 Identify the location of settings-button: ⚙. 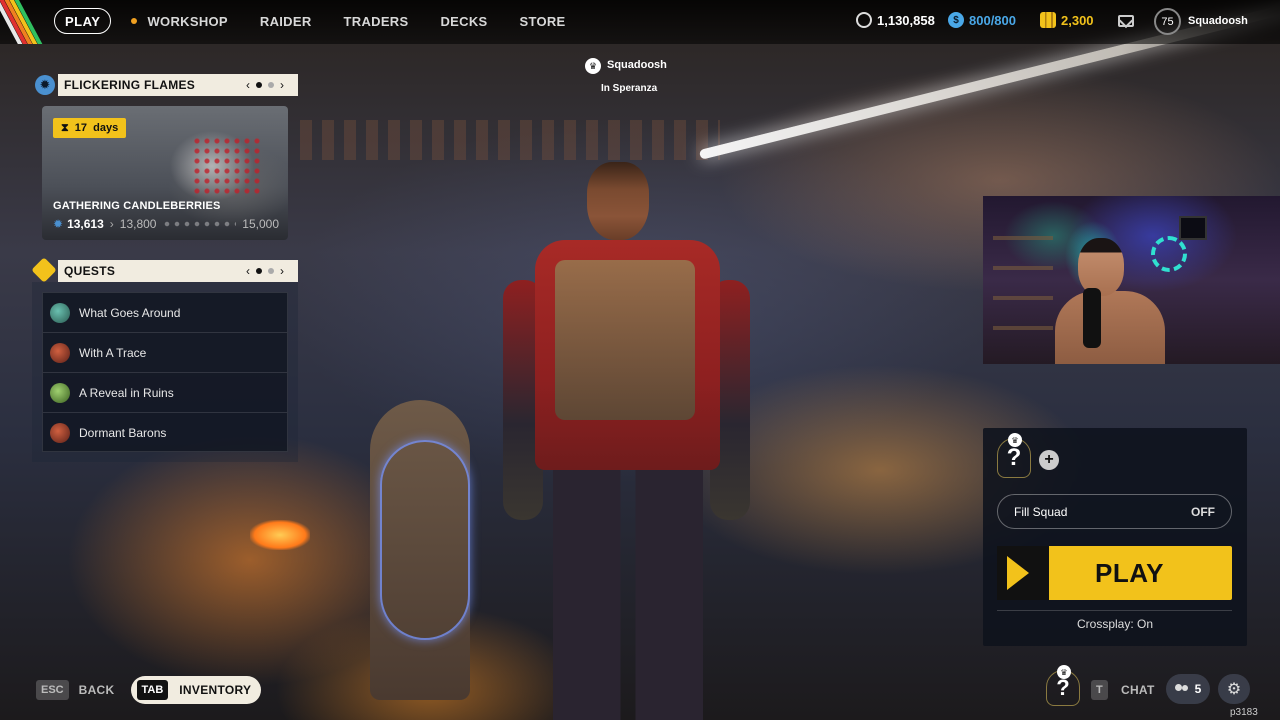
(1234, 689).